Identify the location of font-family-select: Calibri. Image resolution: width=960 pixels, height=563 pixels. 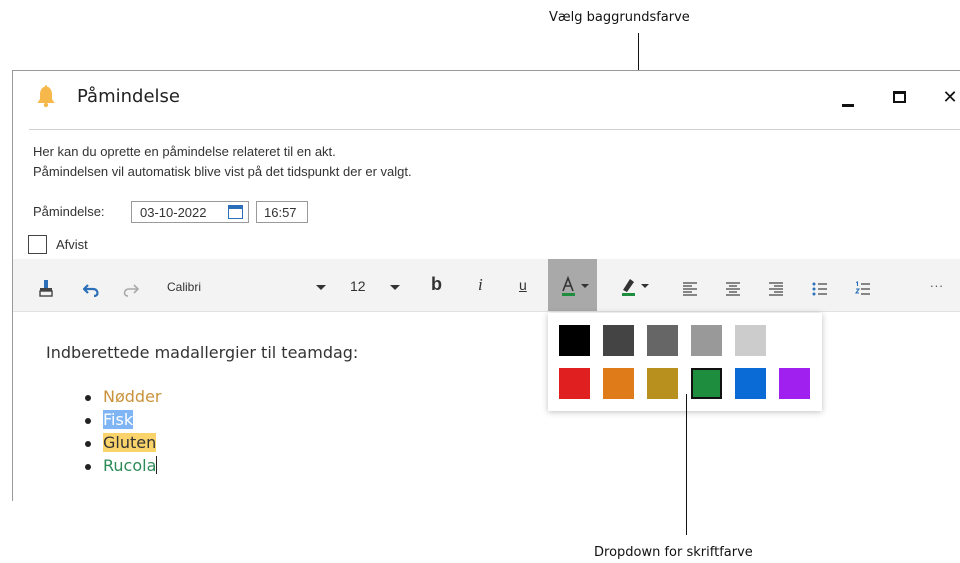
(184, 293).